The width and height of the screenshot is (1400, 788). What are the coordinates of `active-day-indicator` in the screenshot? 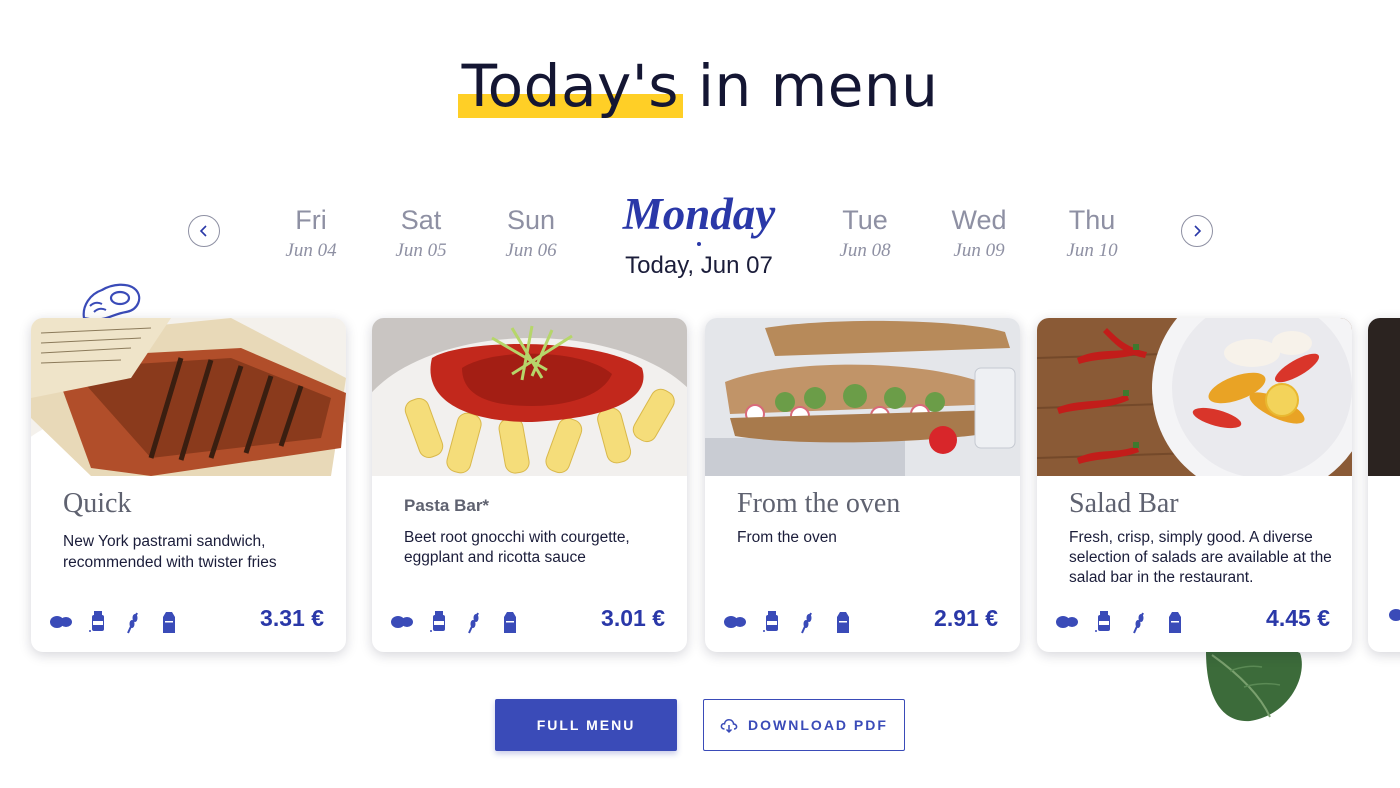 It's located at (699, 244).